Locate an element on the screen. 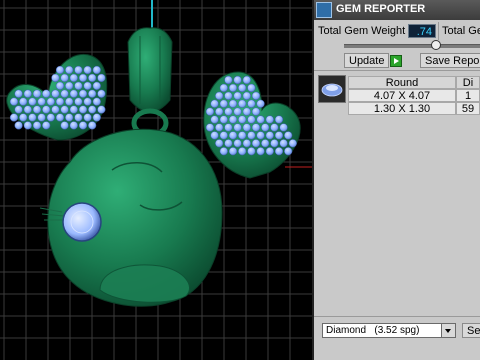  save-report-label: Save Repor is located at coordinates (452, 61).